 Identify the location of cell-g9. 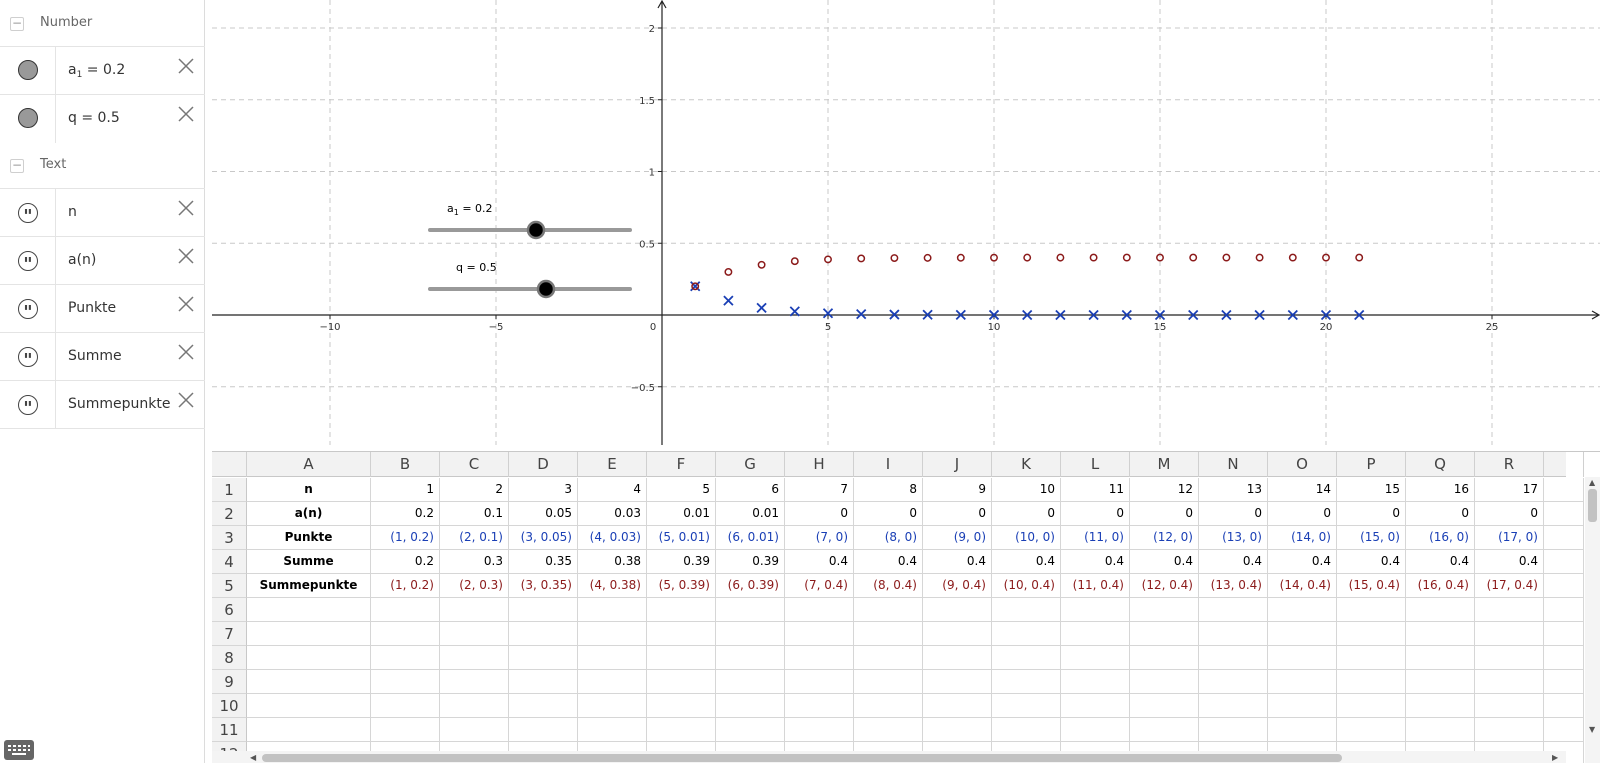
(750, 682).